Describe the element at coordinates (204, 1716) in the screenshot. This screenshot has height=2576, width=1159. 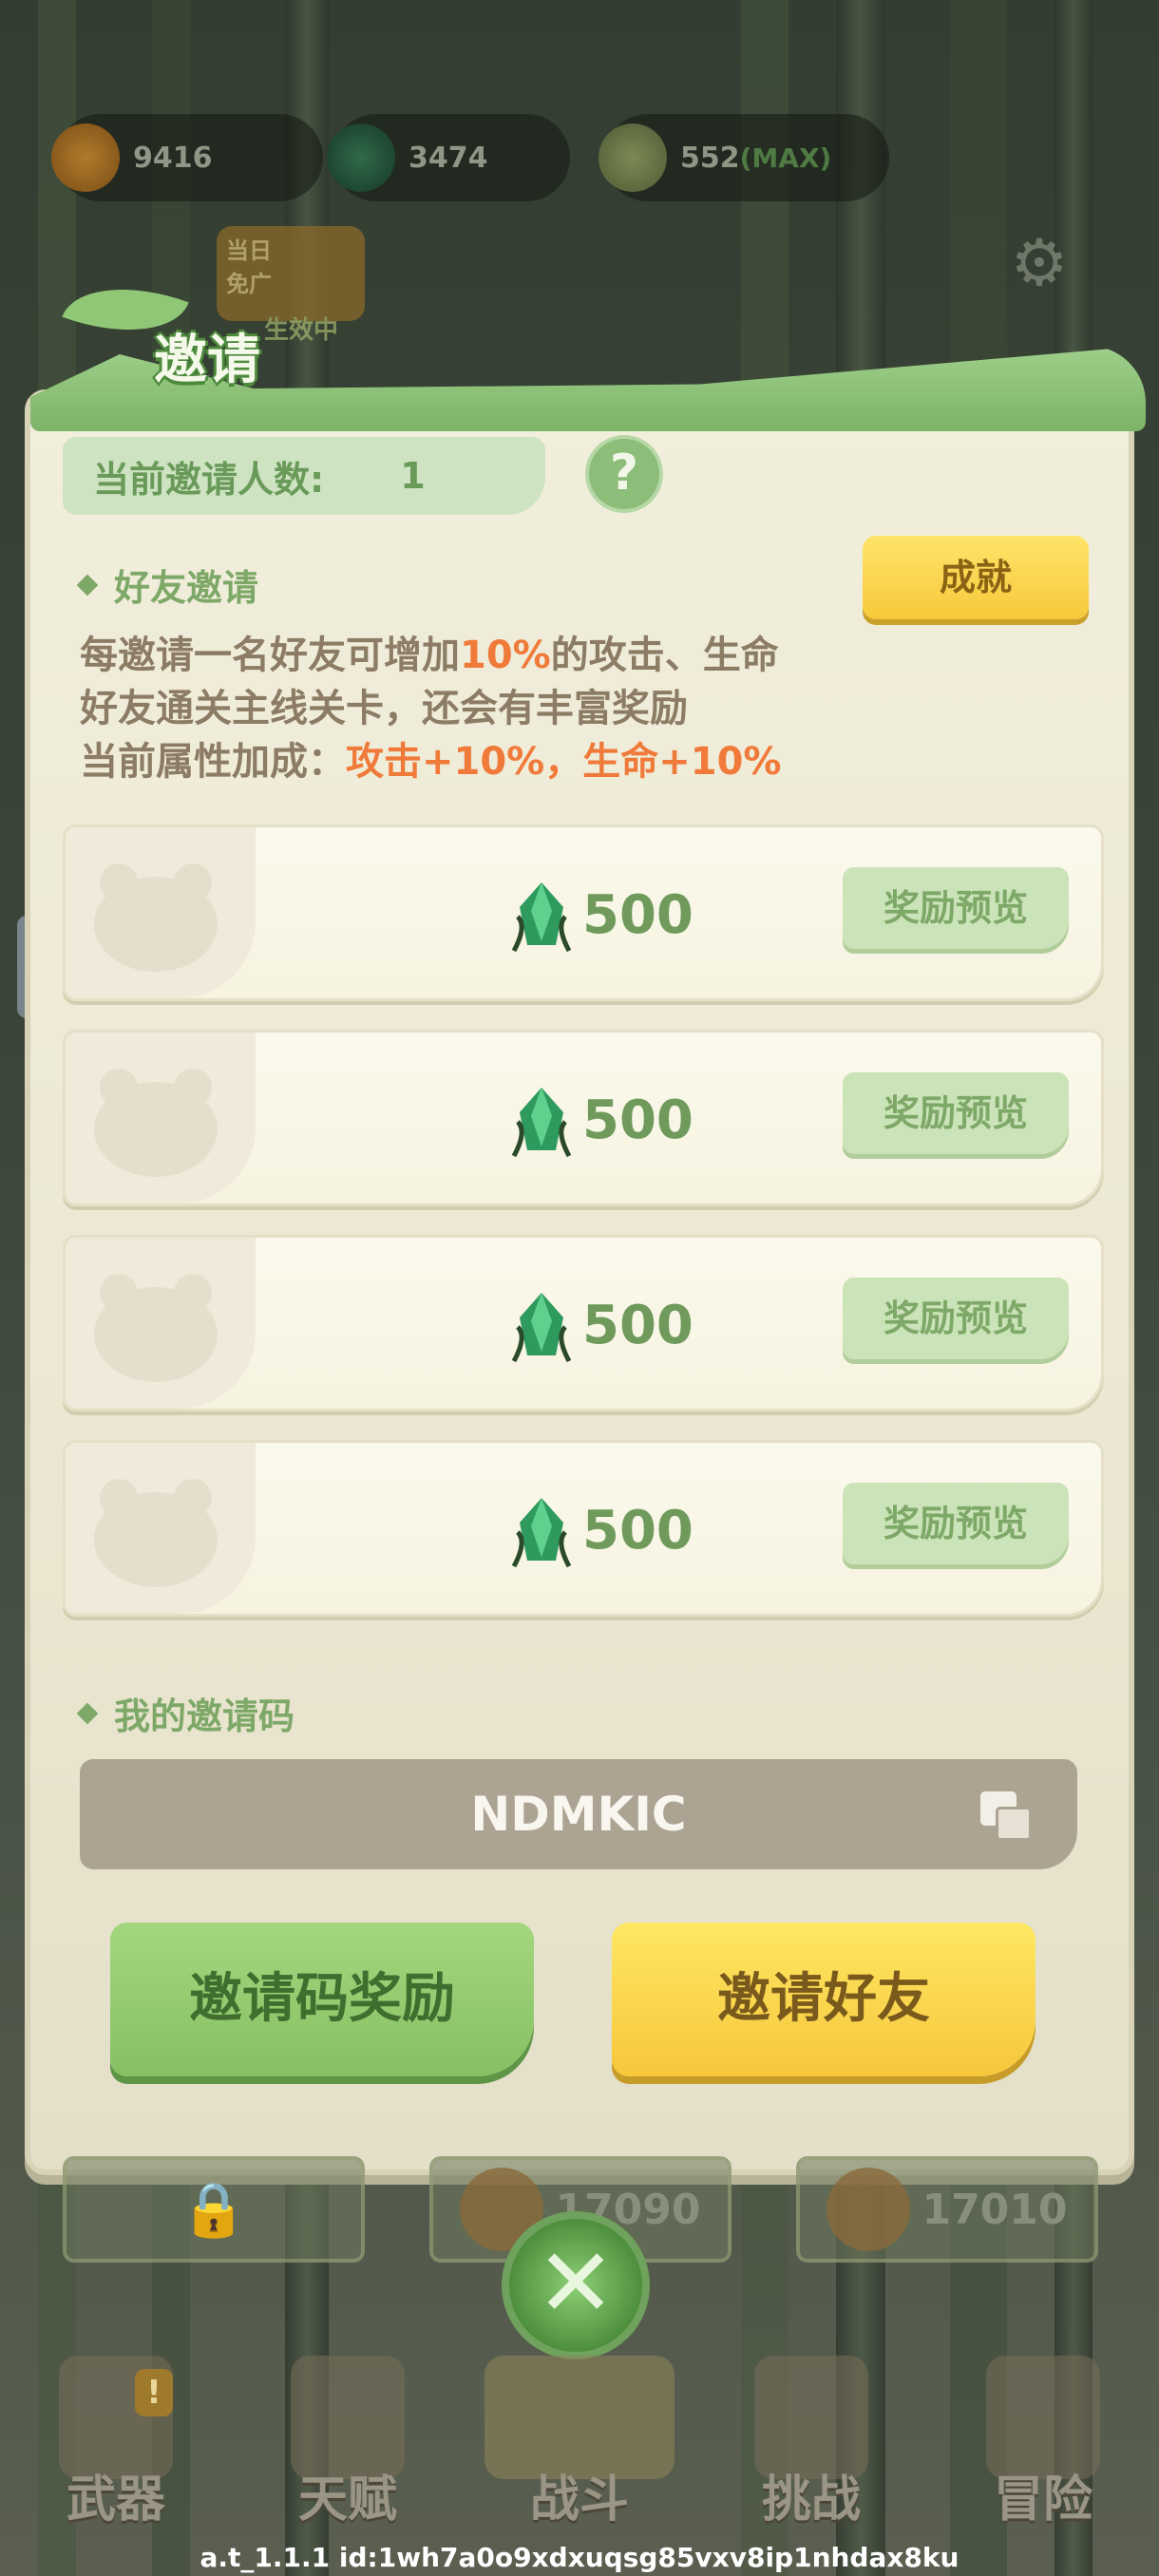
I see `section-title-text: 我的邀请码` at that location.